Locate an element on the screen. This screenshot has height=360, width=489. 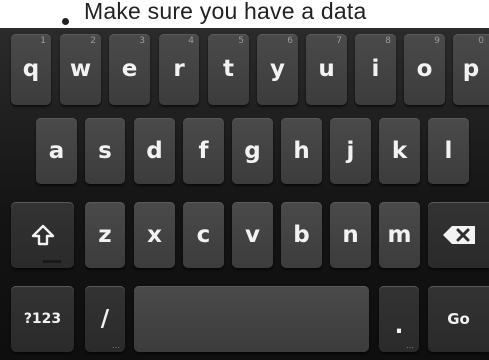
key-f: f is located at coordinates (203, 151).